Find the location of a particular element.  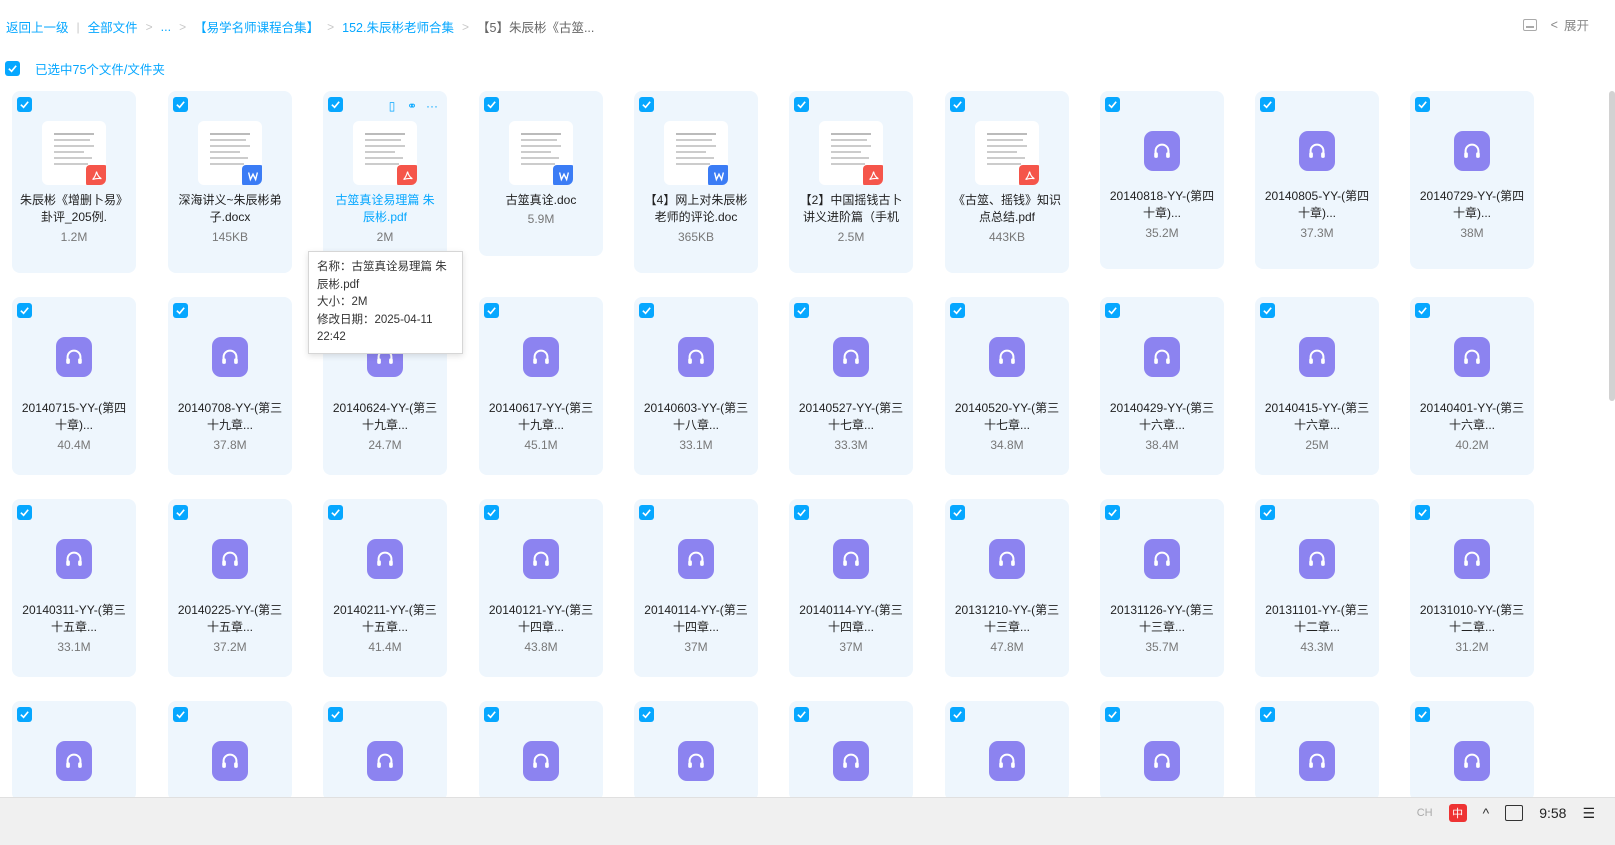

audio-file-tile: 20131101-YY-(第三十二章... 43.3M is located at coordinates (1317, 588).